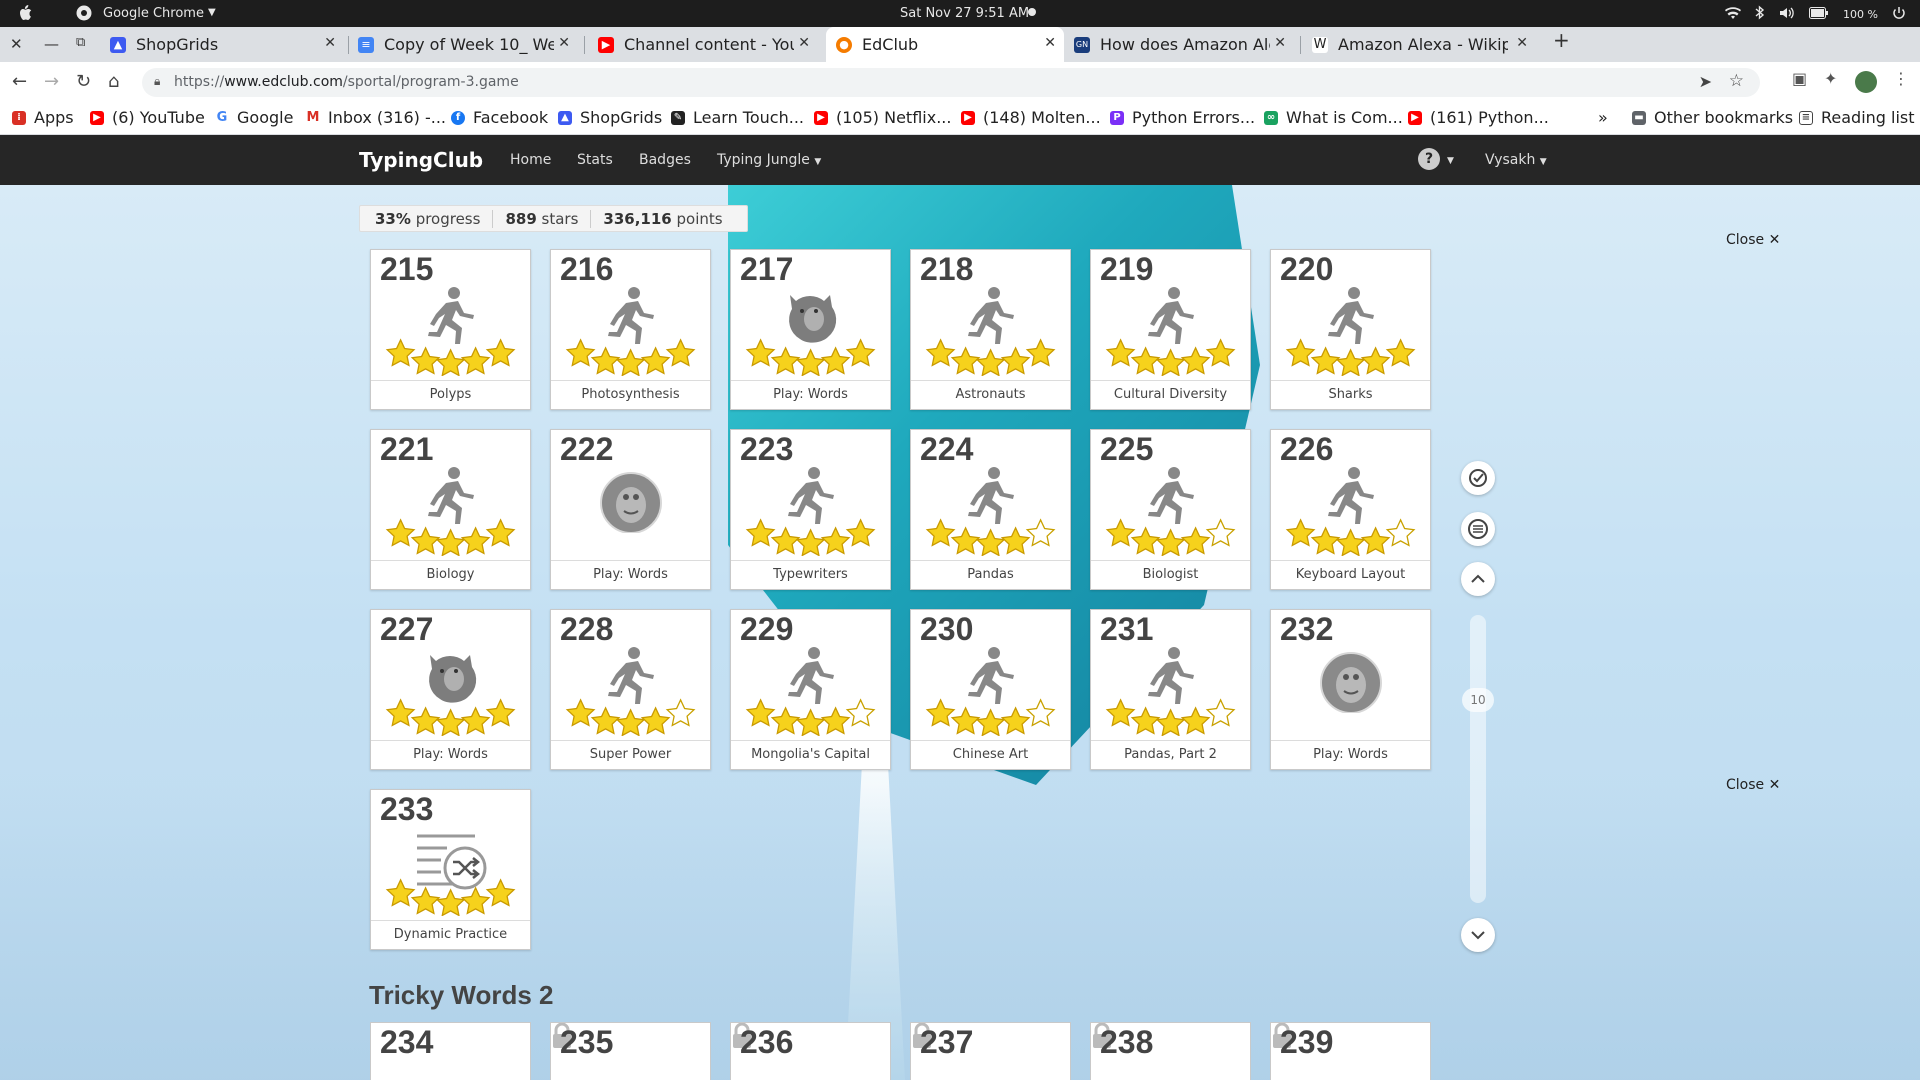 The height and width of the screenshot is (1080, 1920). Describe the element at coordinates (945, 44) in the screenshot. I see `tab-edclub: ● EdClub ✕` at that location.